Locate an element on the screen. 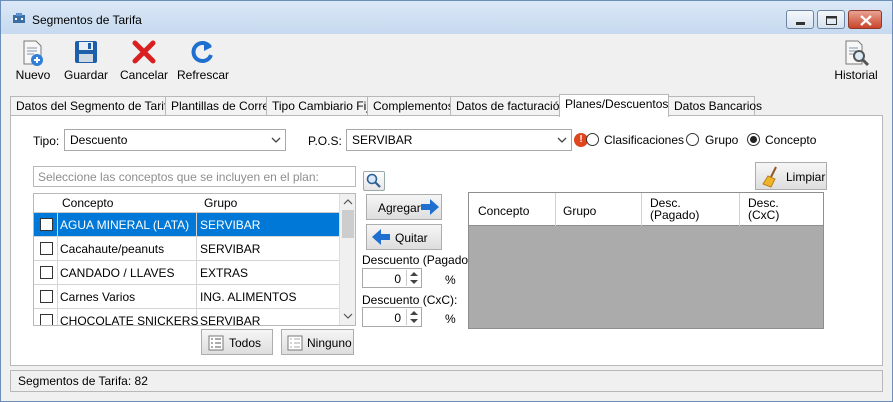 Image resolution: width=893 pixels, height=402 pixels. tab-complementos: Complementos is located at coordinates (410, 106).